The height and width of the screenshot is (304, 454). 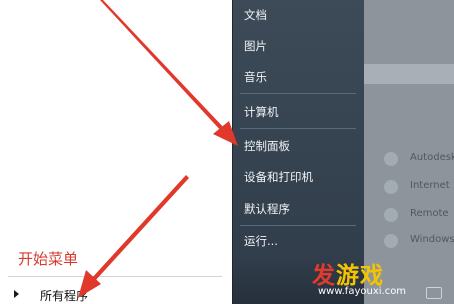 What do you see at coordinates (362, 291) in the screenshot?
I see `watermark-url: www.fayouxi.com` at bounding box center [362, 291].